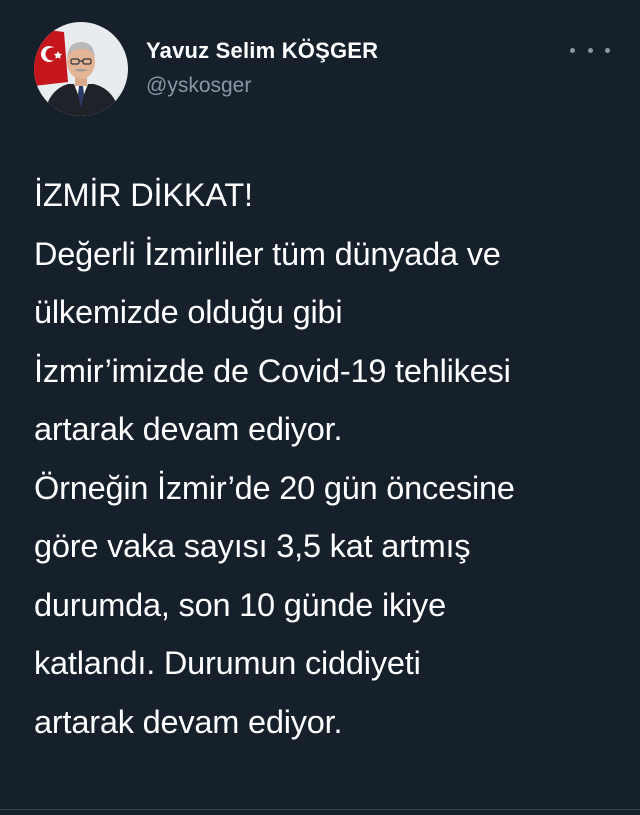  Describe the element at coordinates (252, 546) in the screenshot. I see `tweet-line: göre vaka sayısı 3,5 kat artmış` at that location.